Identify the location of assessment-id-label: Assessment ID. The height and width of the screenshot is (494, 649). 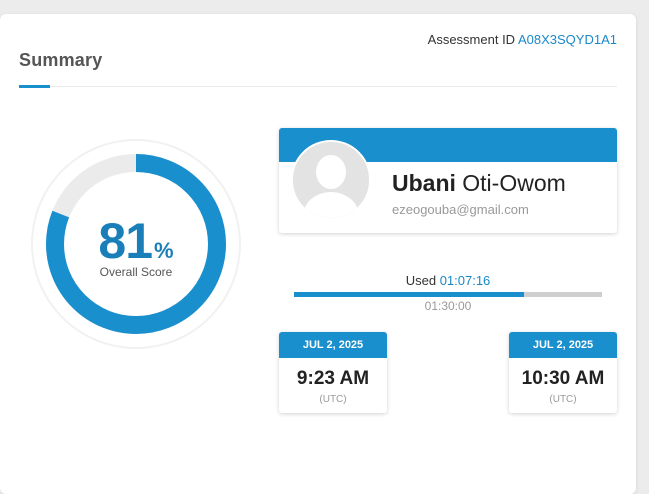
(471, 39).